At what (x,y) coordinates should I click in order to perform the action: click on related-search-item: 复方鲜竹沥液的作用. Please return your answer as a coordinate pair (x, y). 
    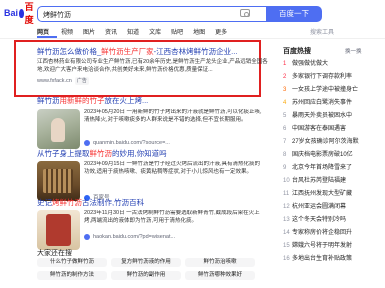
    Looking at the image, I should click on (146, 262).